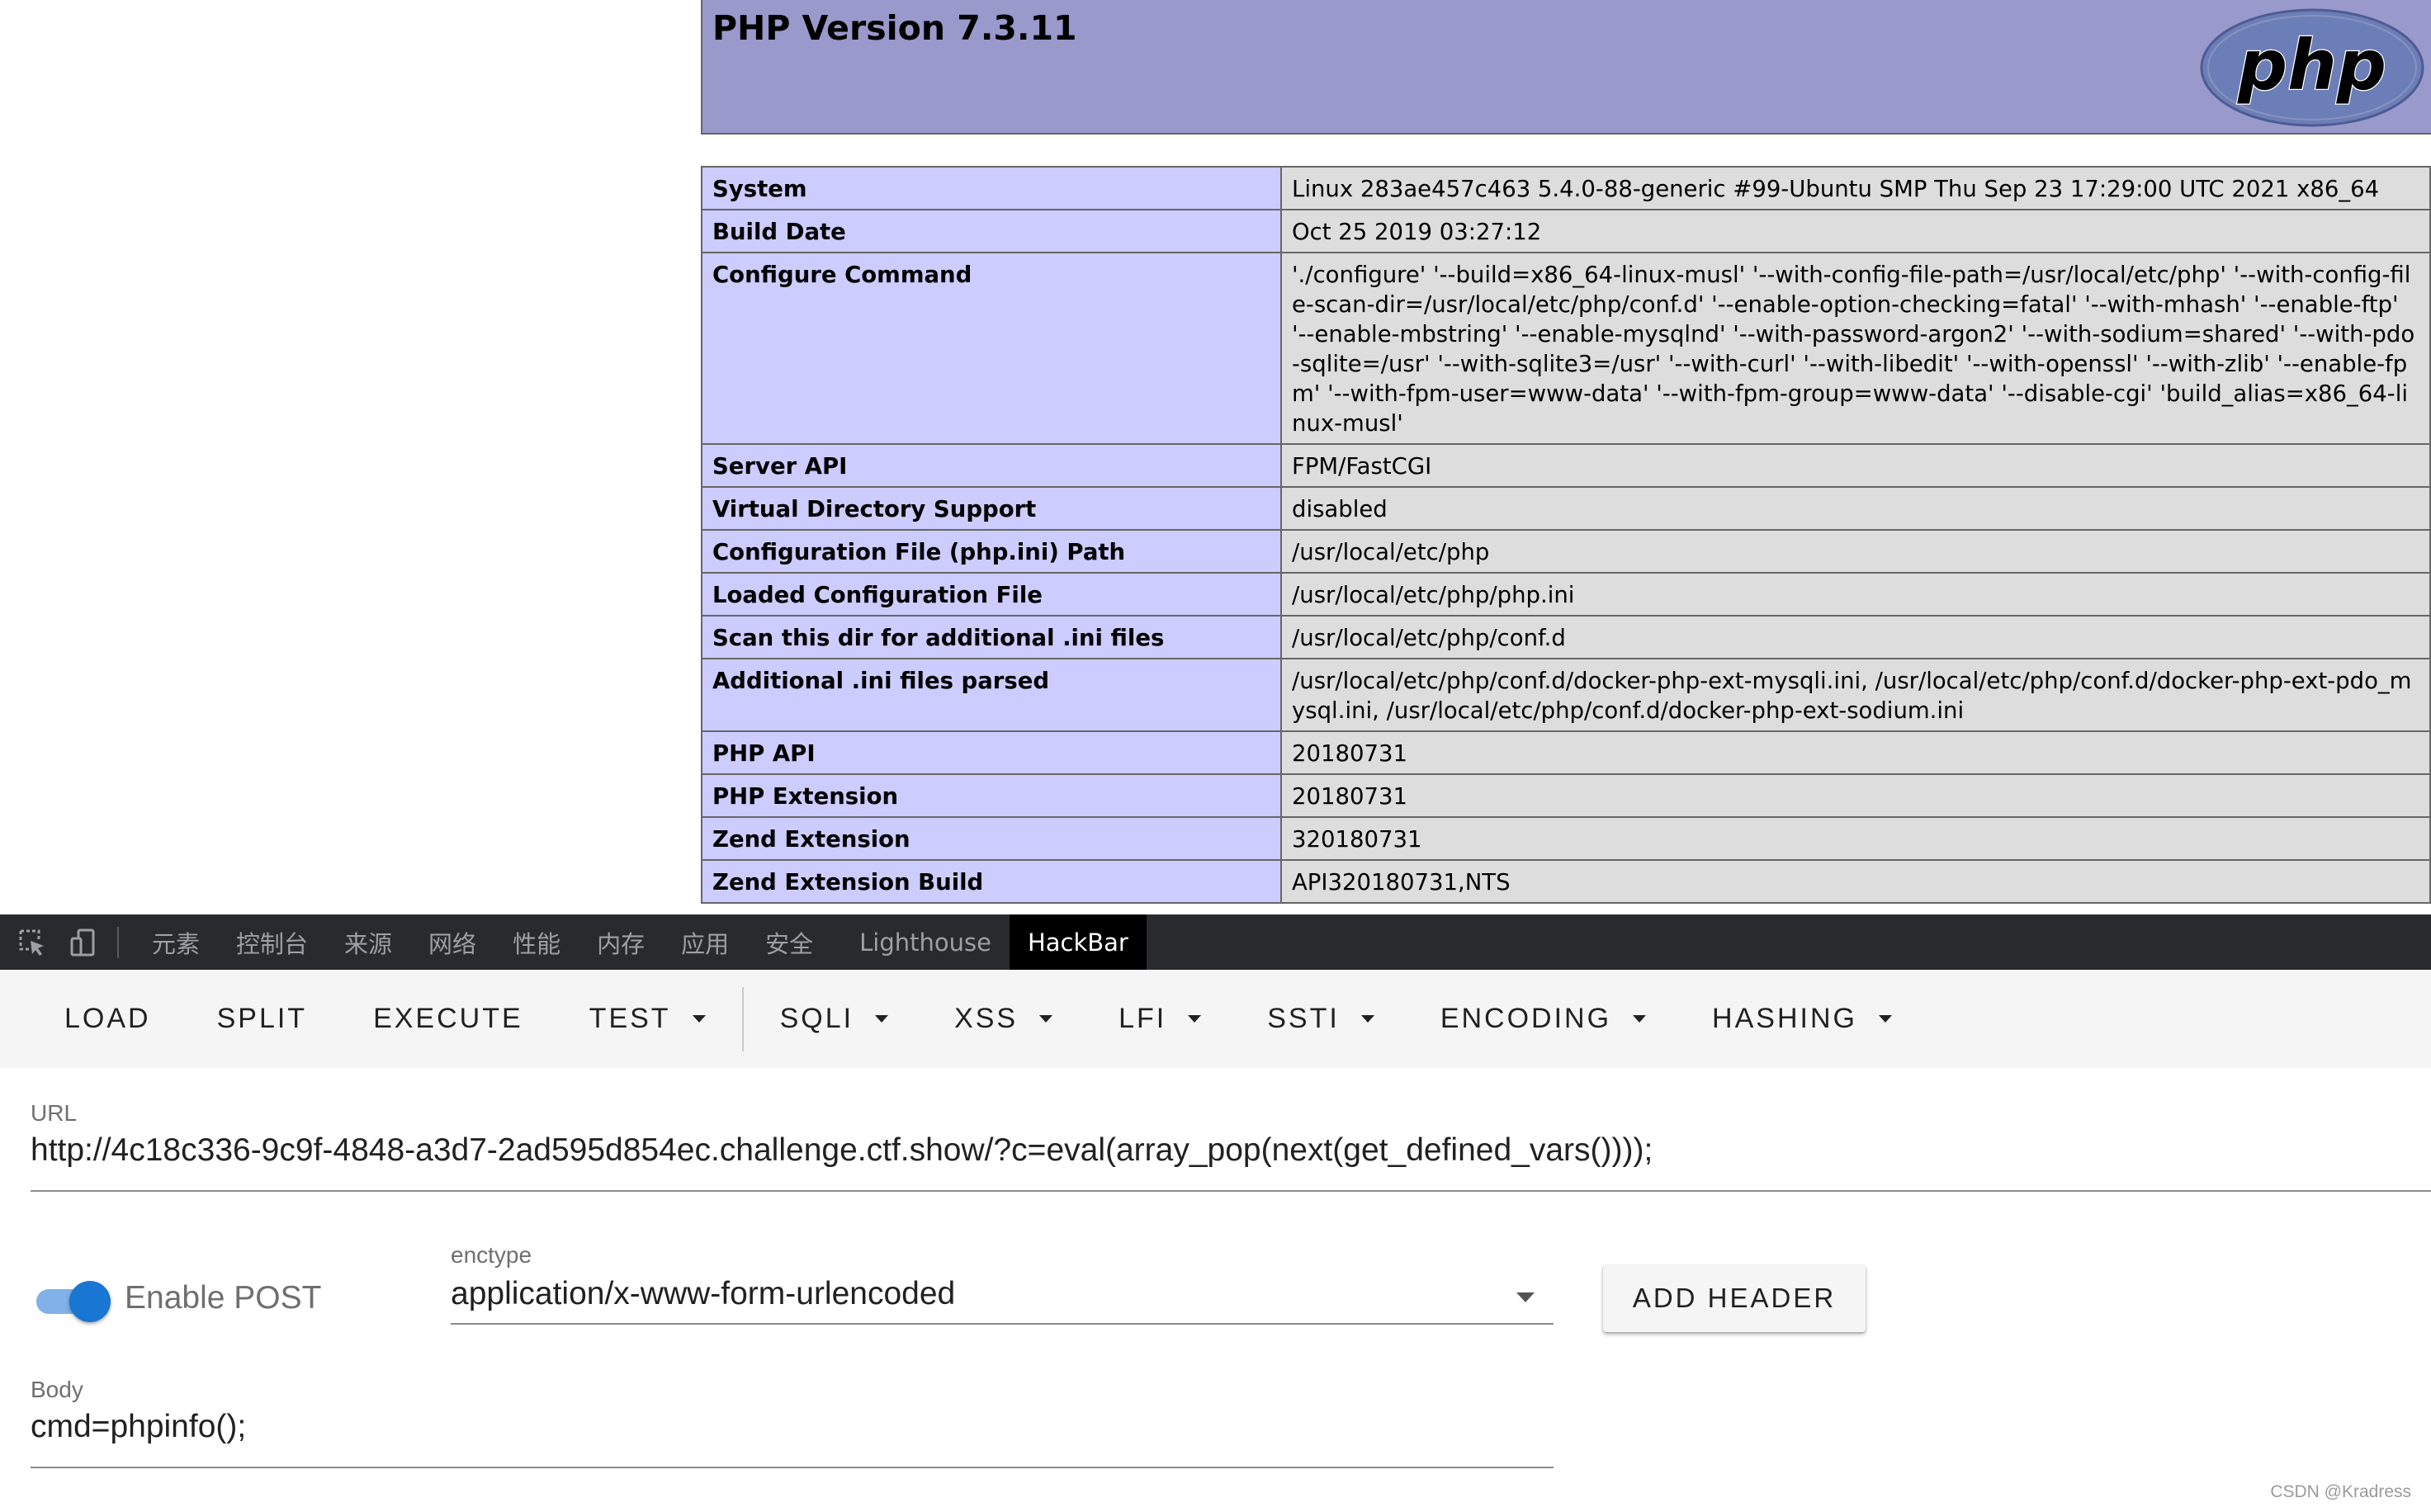  What do you see at coordinates (992, 551) in the screenshot?
I see `info-key: Configuration File (php.ini) Path` at bounding box center [992, 551].